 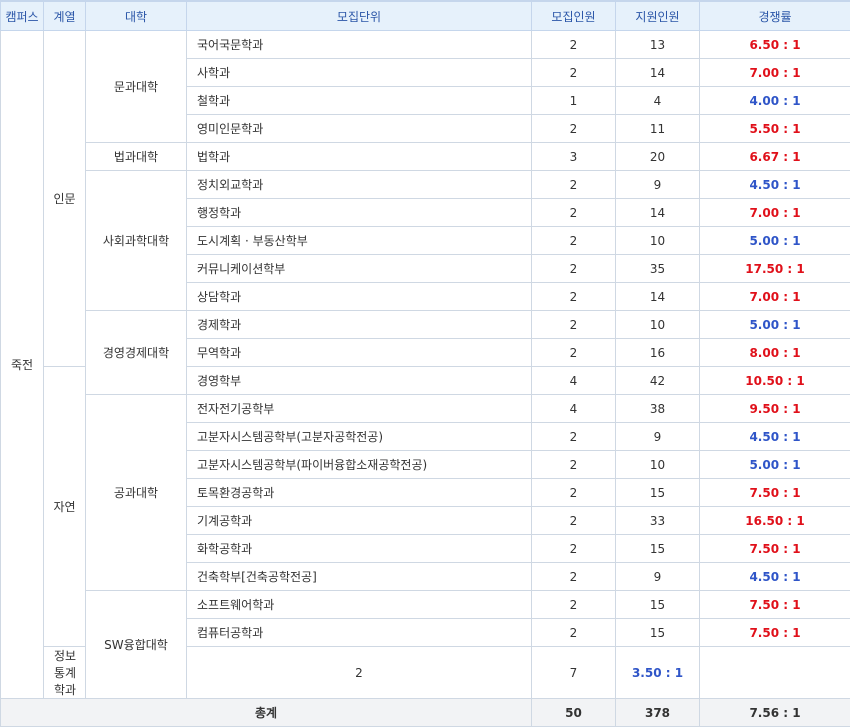 I want to click on unit-cell: 고분자시스템공학부(고분자공학전공), so click(x=359, y=437).